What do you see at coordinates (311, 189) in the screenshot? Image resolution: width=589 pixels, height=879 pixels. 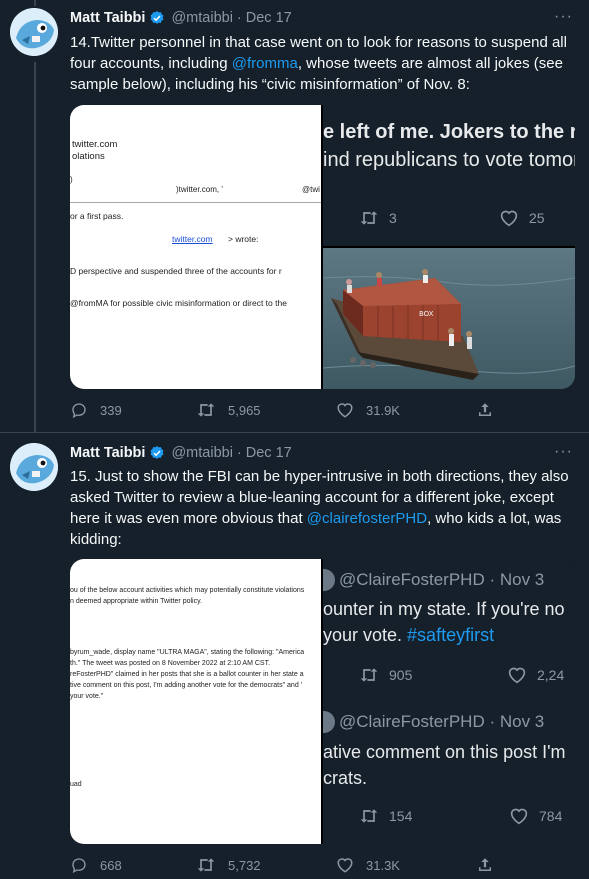 I see `doc-line: @twi` at bounding box center [311, 189].